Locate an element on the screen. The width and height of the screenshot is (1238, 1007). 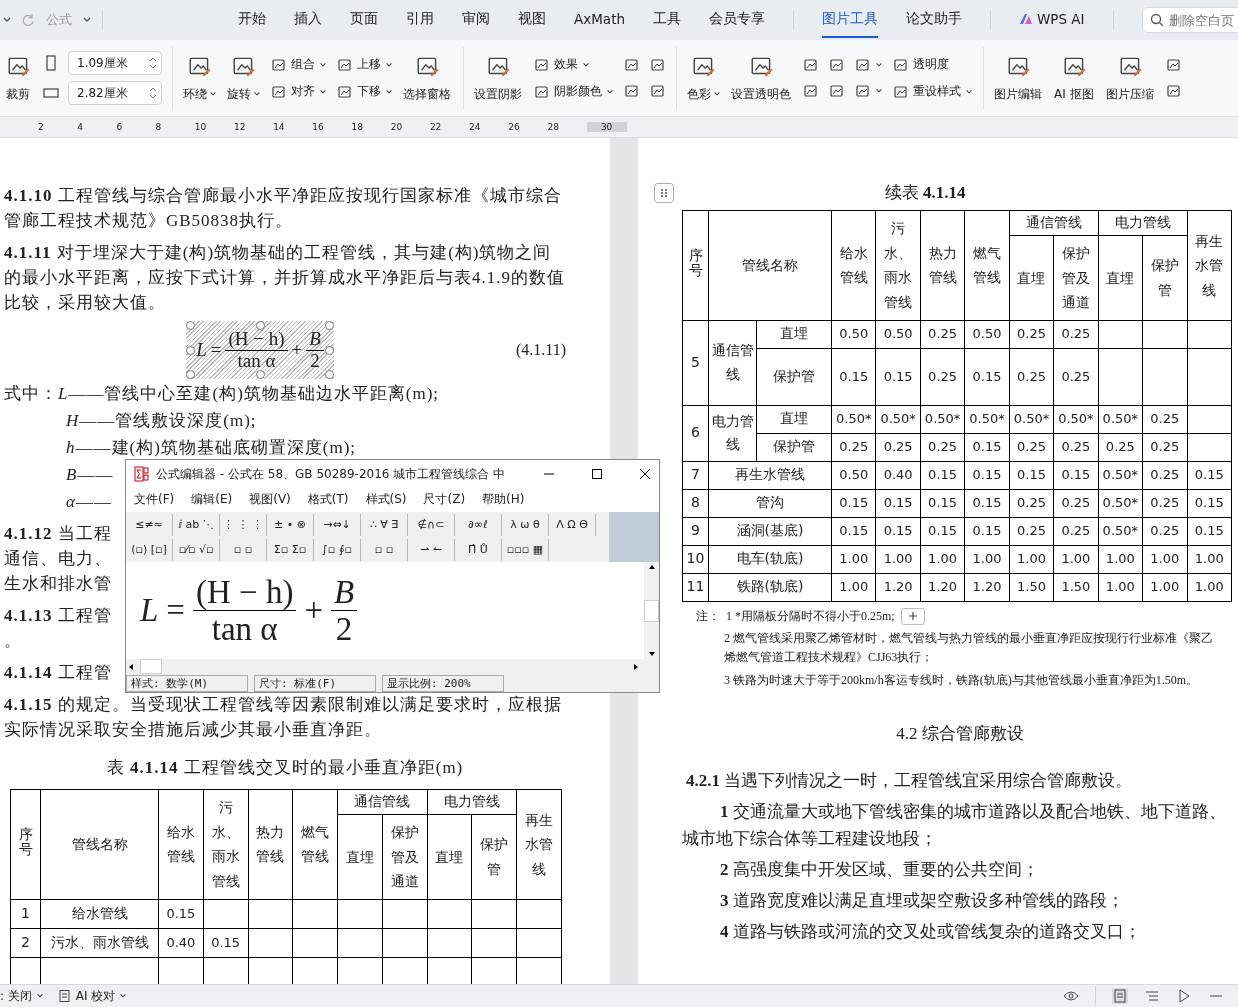
symbol-palette-button: ▫⁄▫ √▫ is located at coordinates (196, 549).